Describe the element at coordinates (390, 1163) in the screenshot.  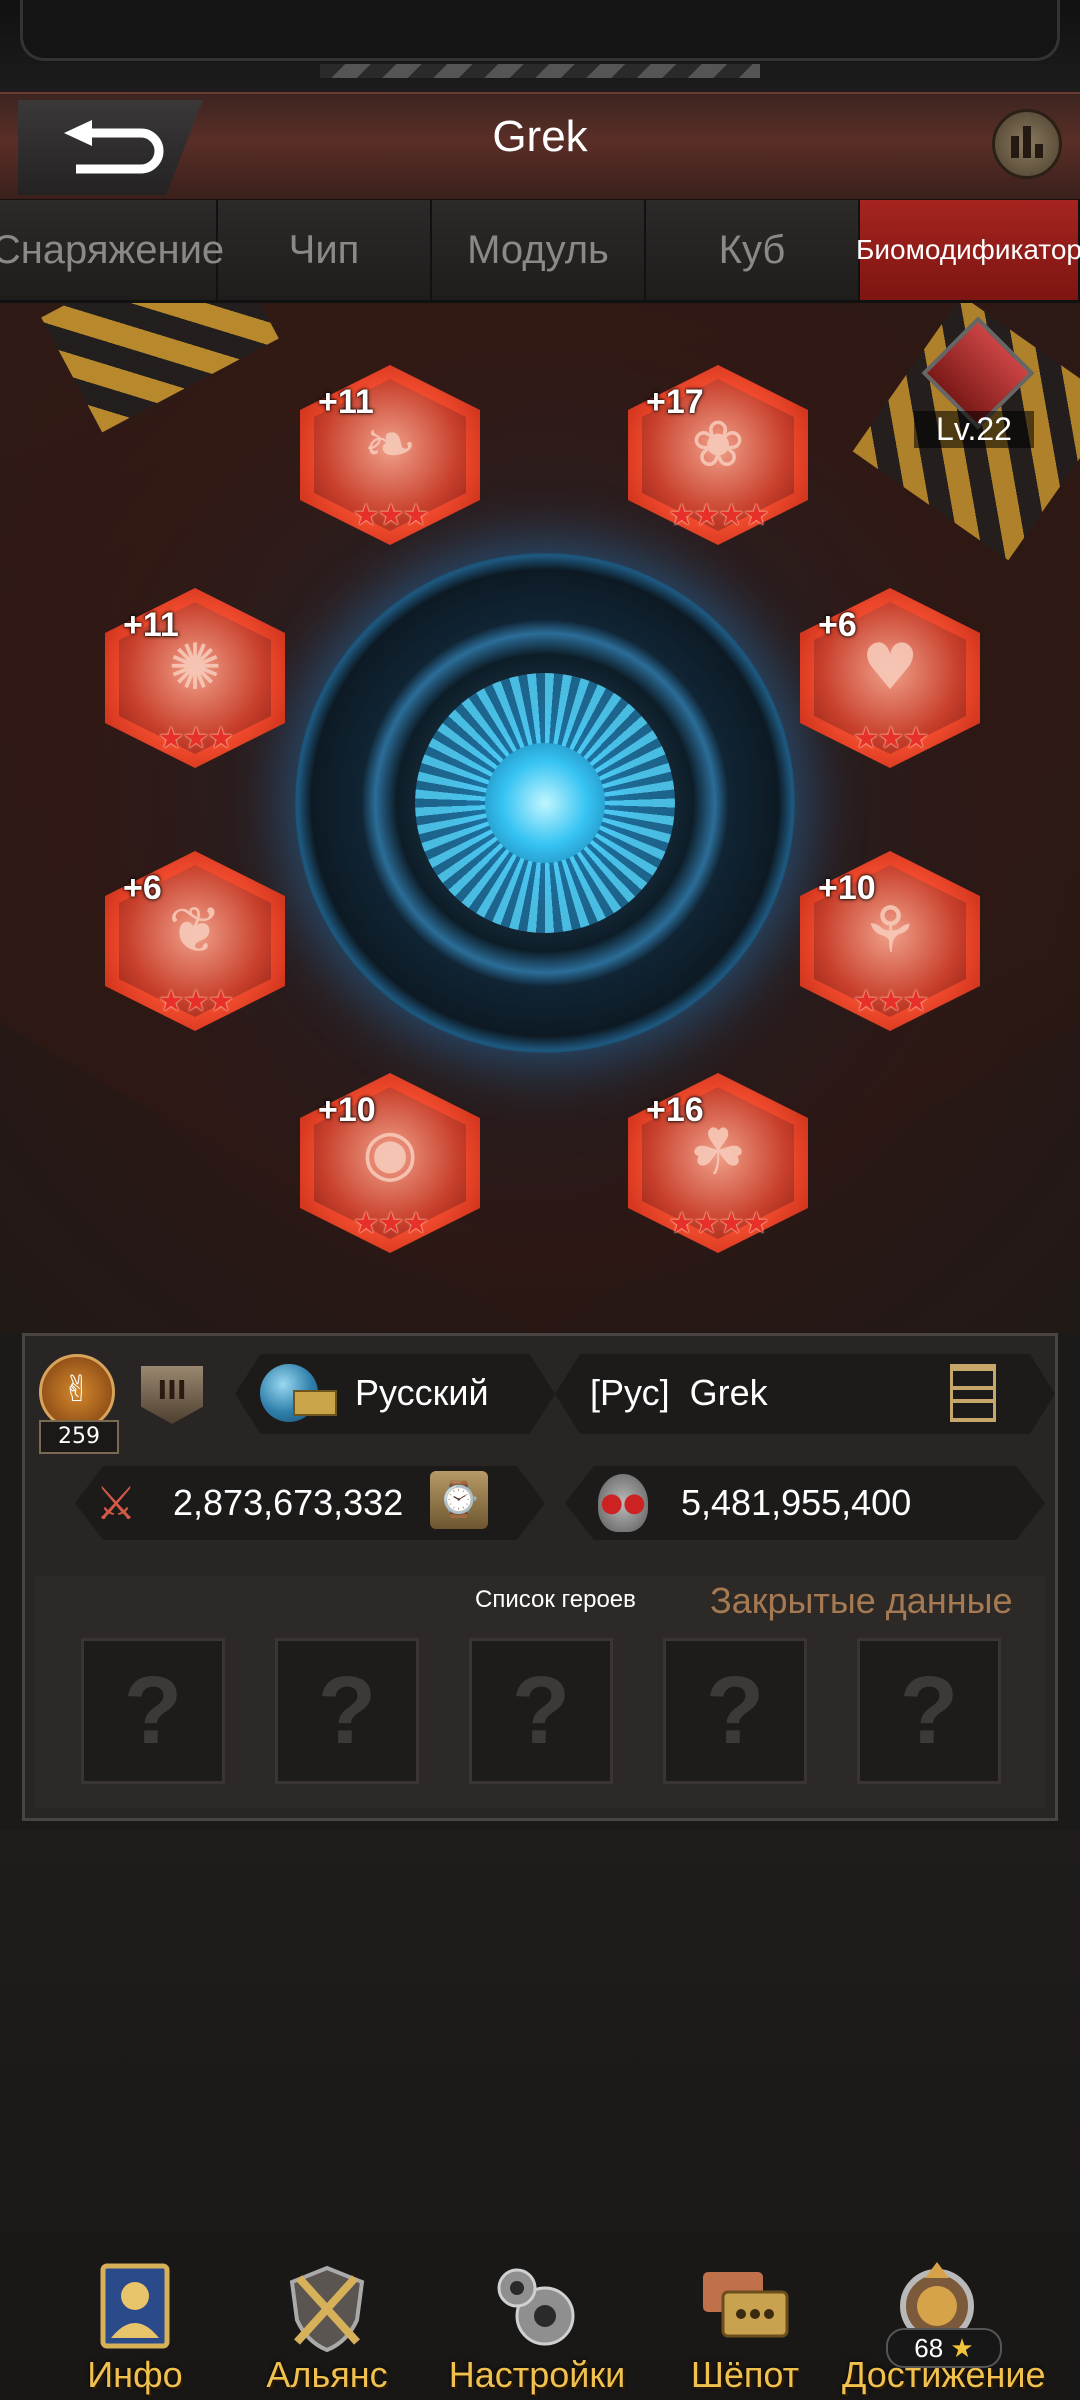
I see `biomod-slot-7: ◉ +10 ★★★` at that location.